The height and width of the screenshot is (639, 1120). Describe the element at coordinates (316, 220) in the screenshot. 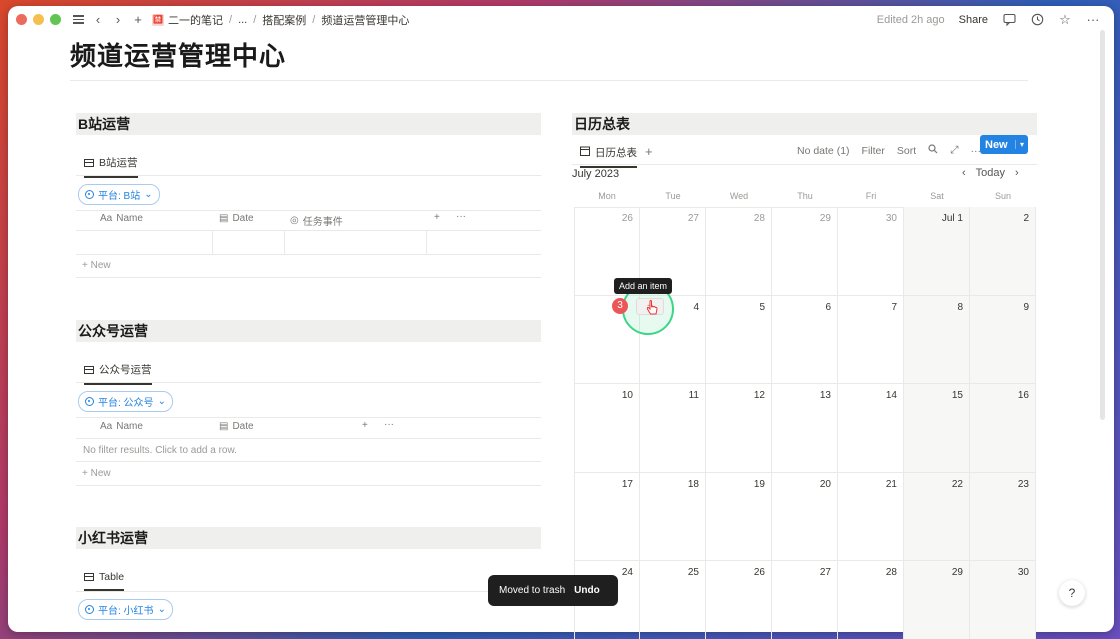

I see `column-task: ◎ 任务事件` at that location.